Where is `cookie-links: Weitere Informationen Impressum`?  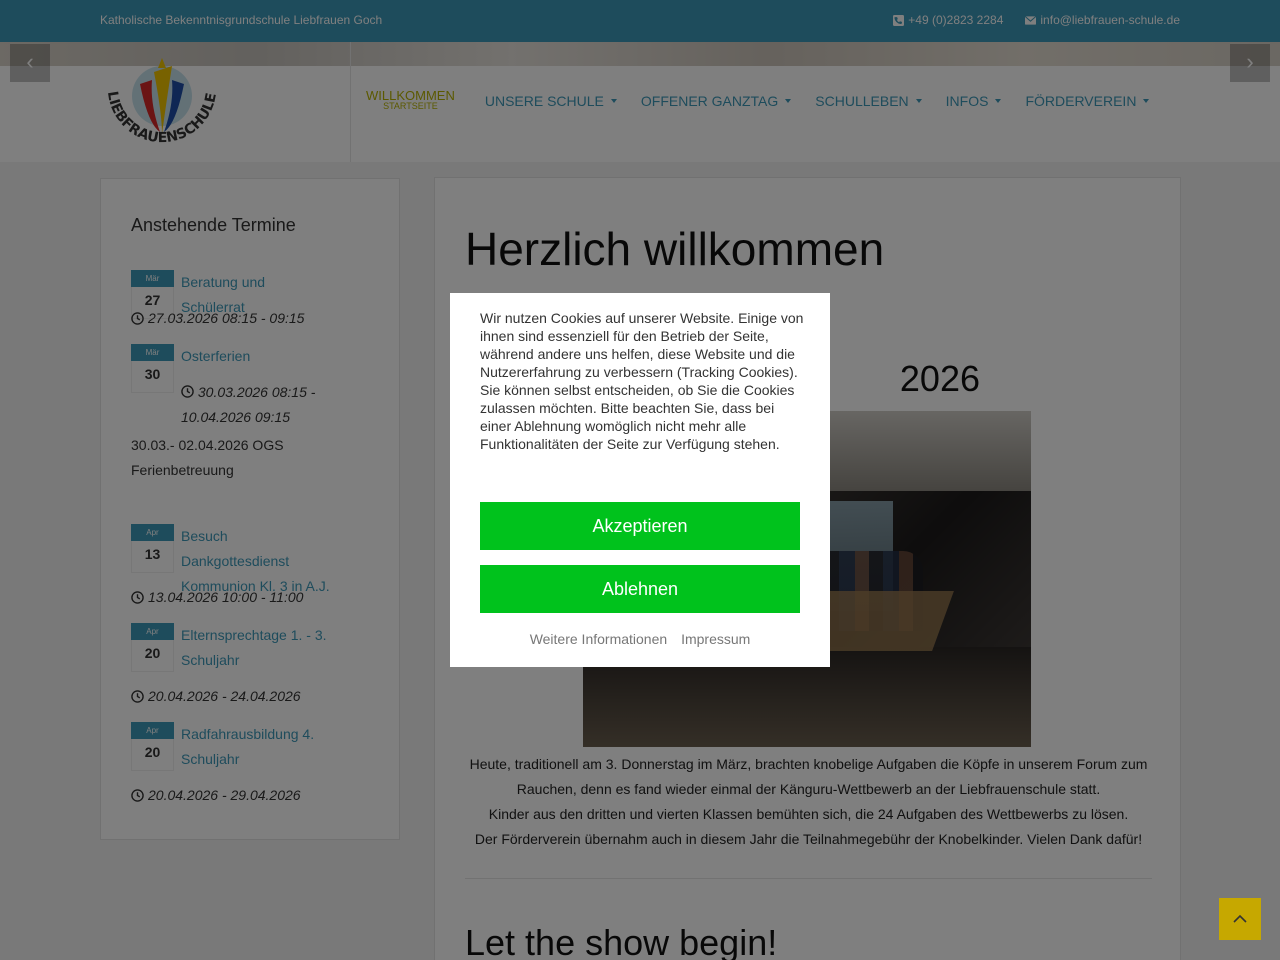
cookie-links: Weitere Informationen Impressum is located at coordinates (640, 639).